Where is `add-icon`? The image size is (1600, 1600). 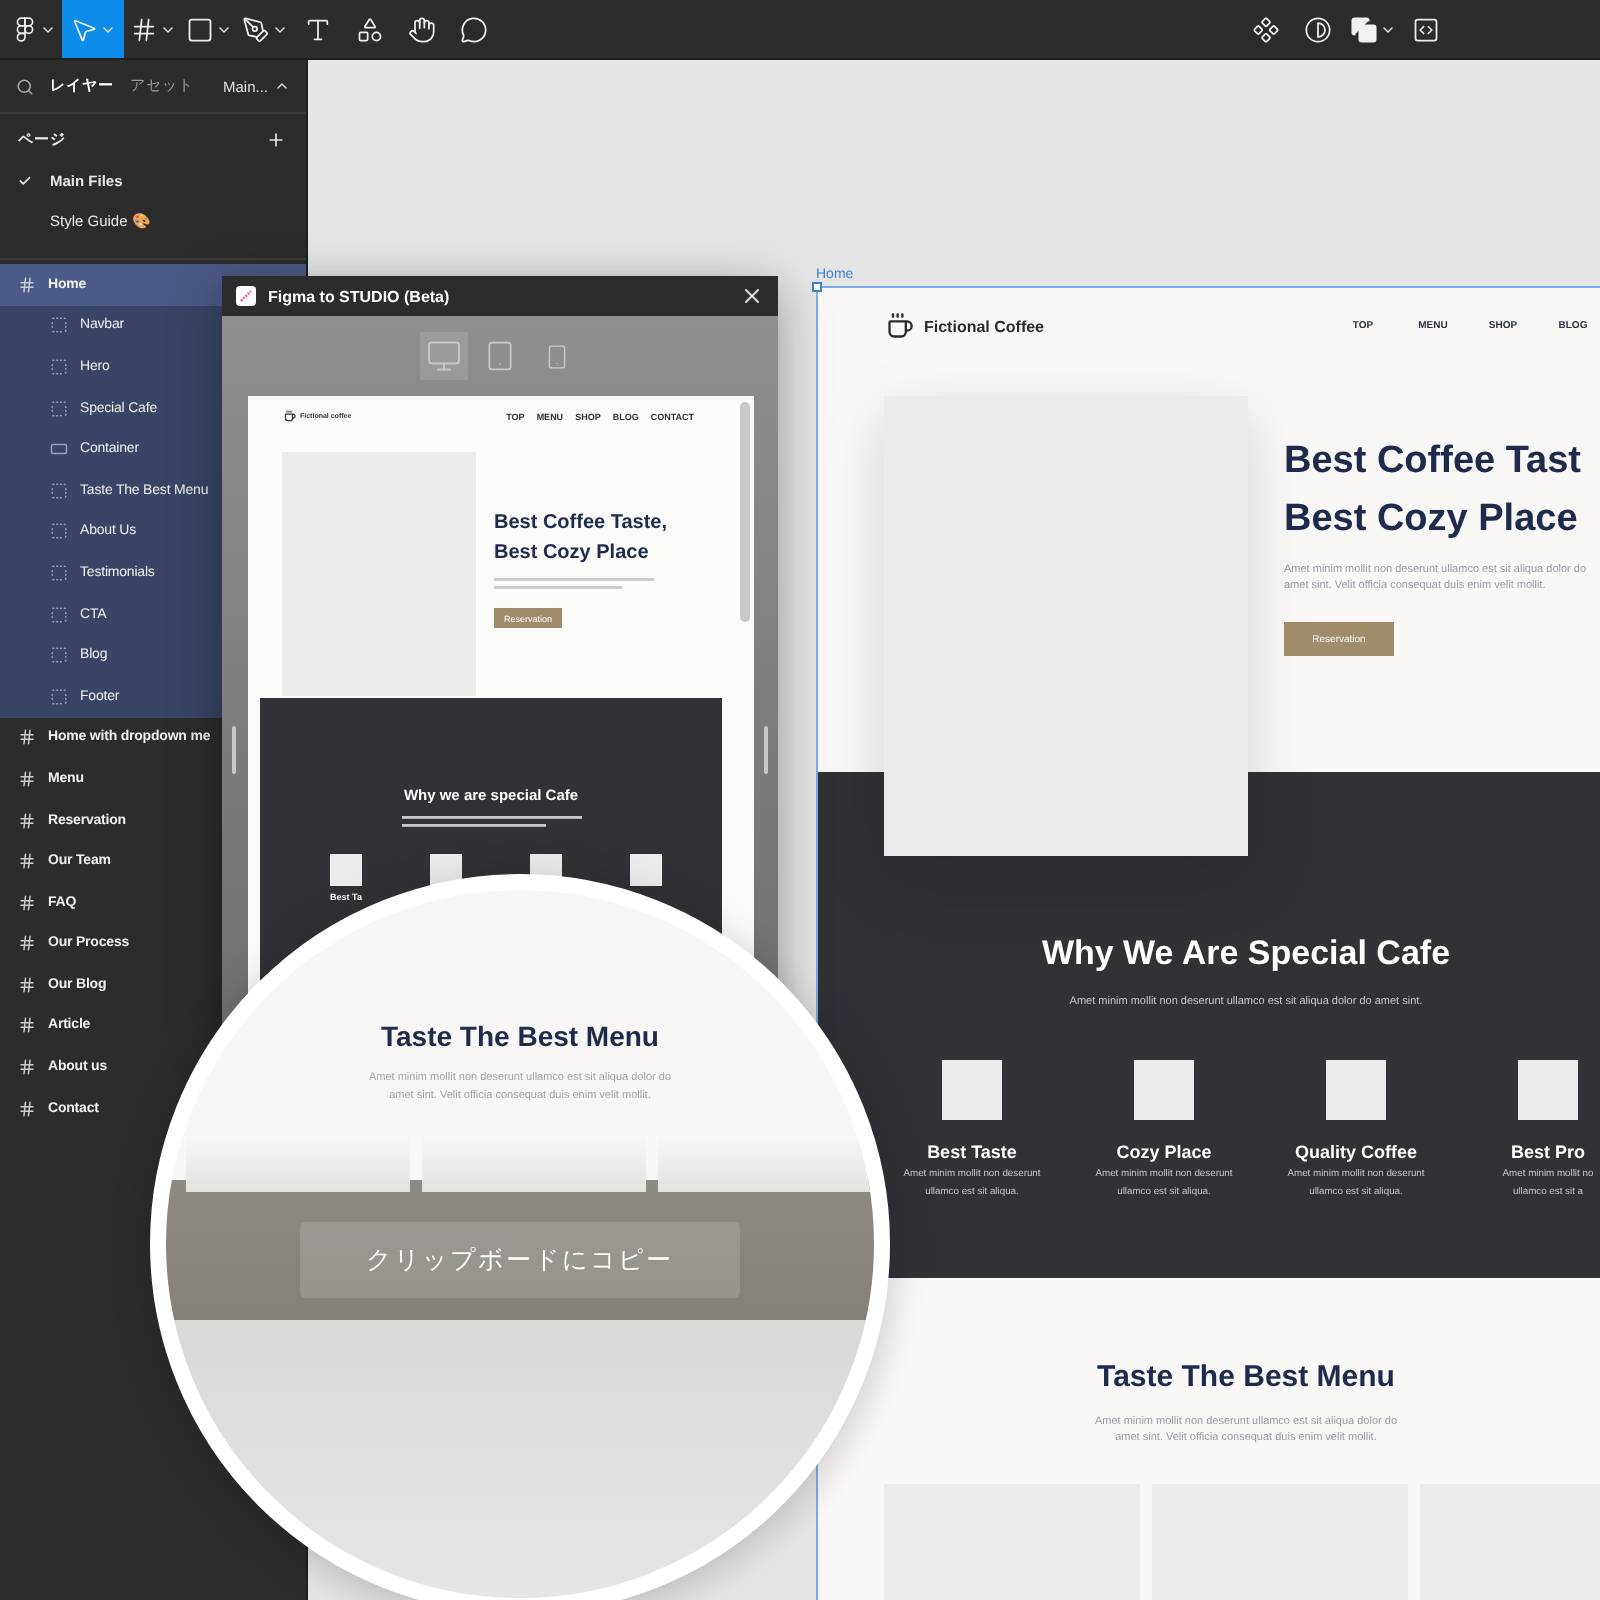
add-icon is located at coordinates (276, 140).